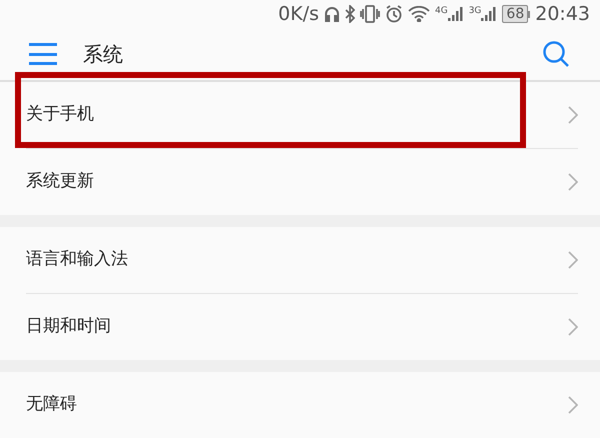 The width and height of the screenshot is (600, 438). Describe the element at coordinates (475, 11) in the screenshot. I see `network-type-label: 3G` at that location.